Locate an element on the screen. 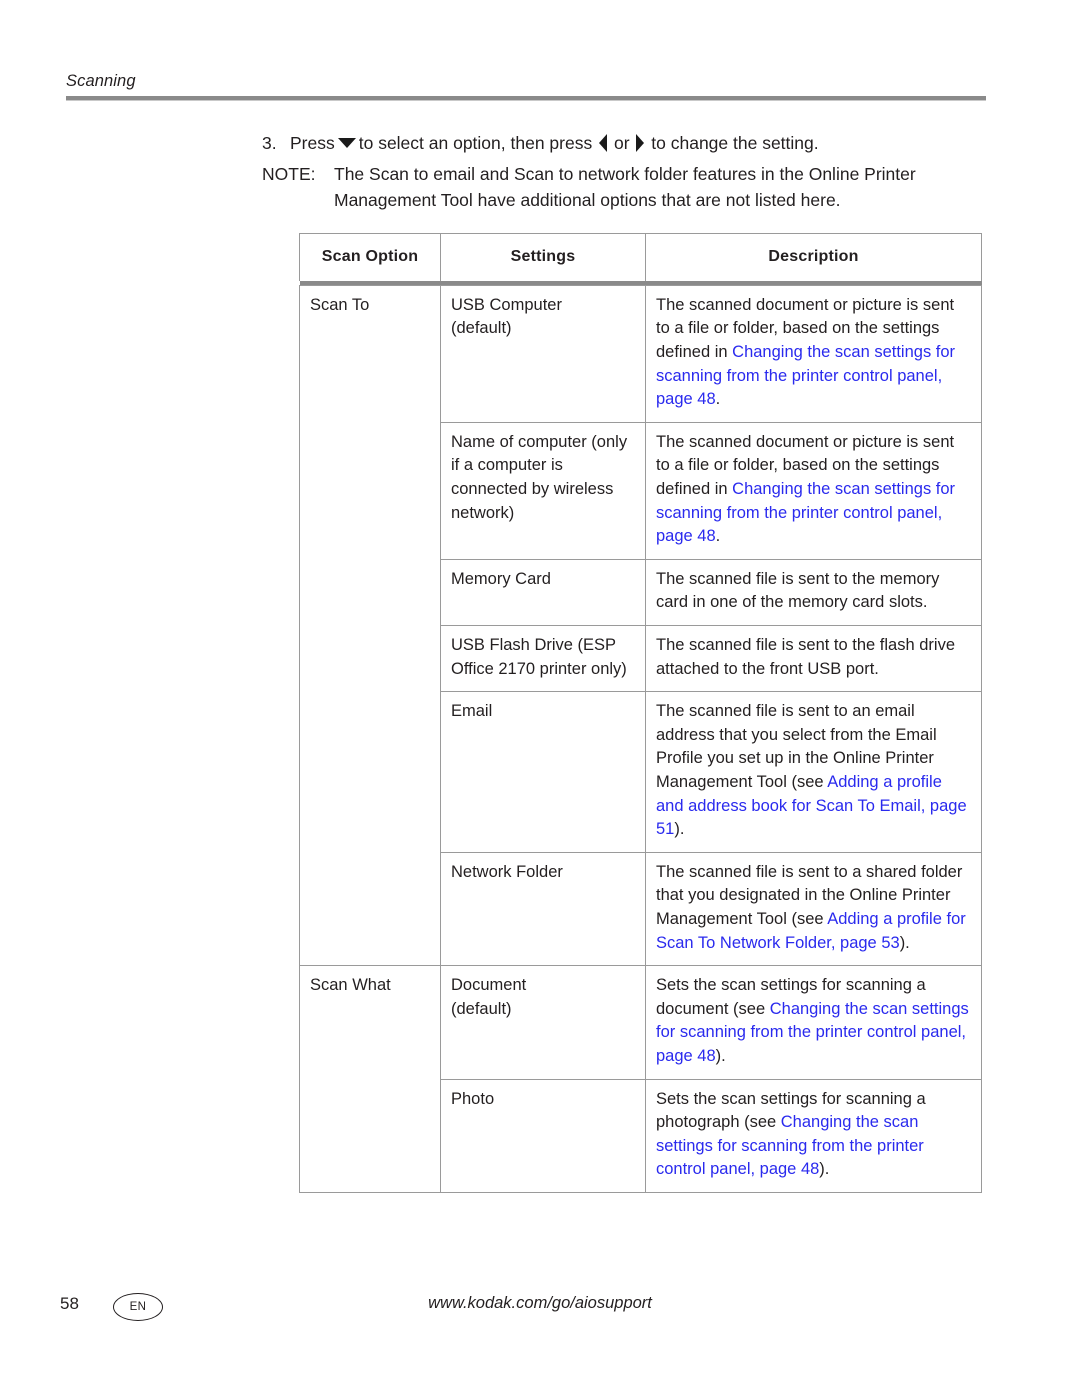 This screenshot has height=1397, width=1080. cell-setting: Photo is located at coordinates (543, 1135).